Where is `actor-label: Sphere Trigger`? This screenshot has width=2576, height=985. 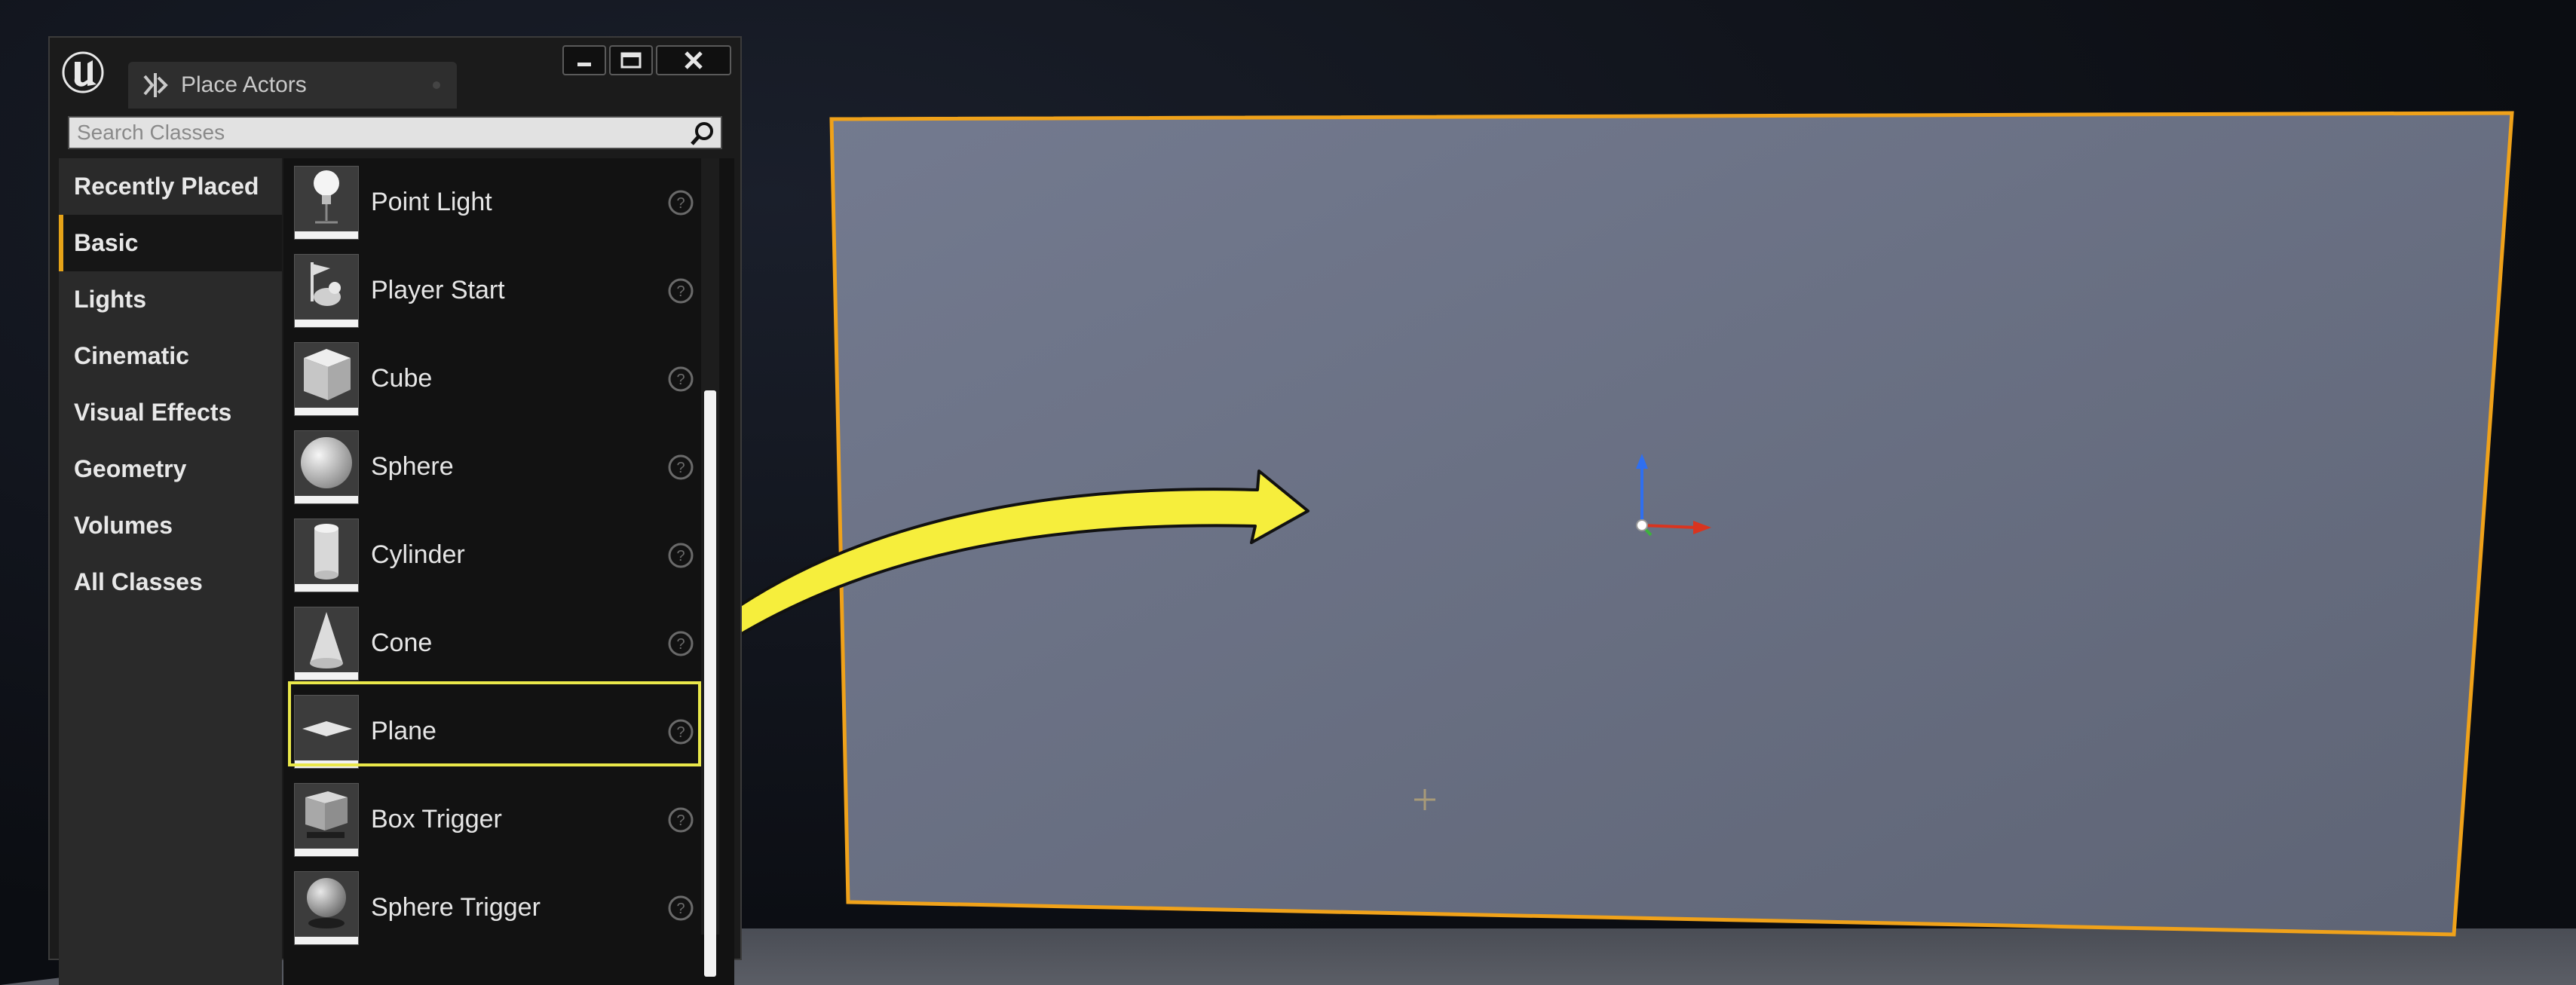
actor-label: Sphere Trigger is located at coordinates (456, 907).